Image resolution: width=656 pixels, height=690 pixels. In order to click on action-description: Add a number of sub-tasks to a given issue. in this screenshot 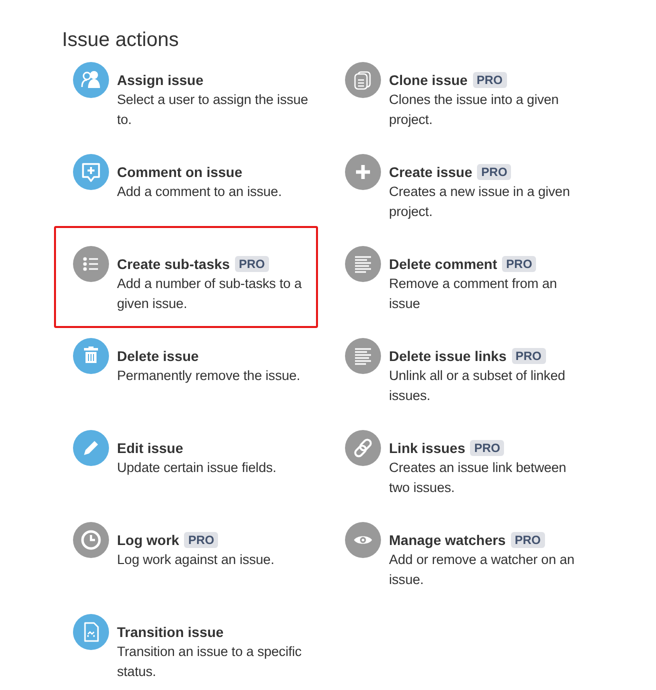, I will do `click(210, 294)`.